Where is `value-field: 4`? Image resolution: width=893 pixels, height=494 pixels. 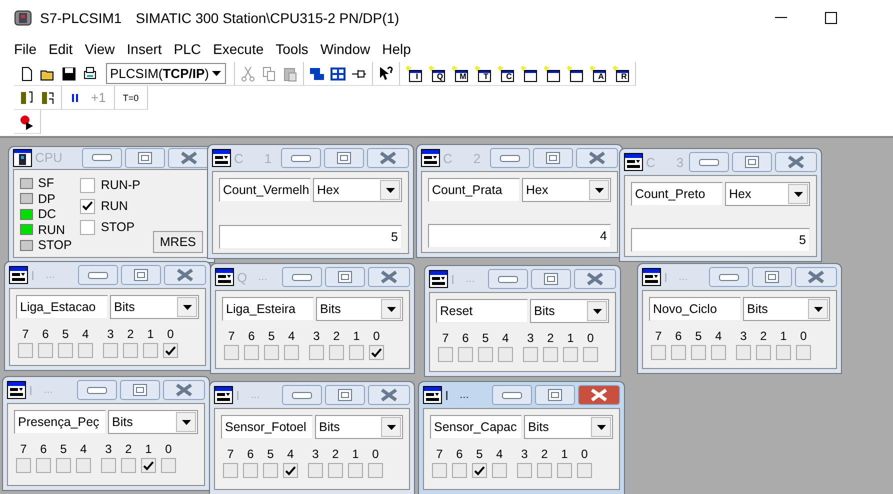 value-field: 4 is located at coordinates (519, 236).